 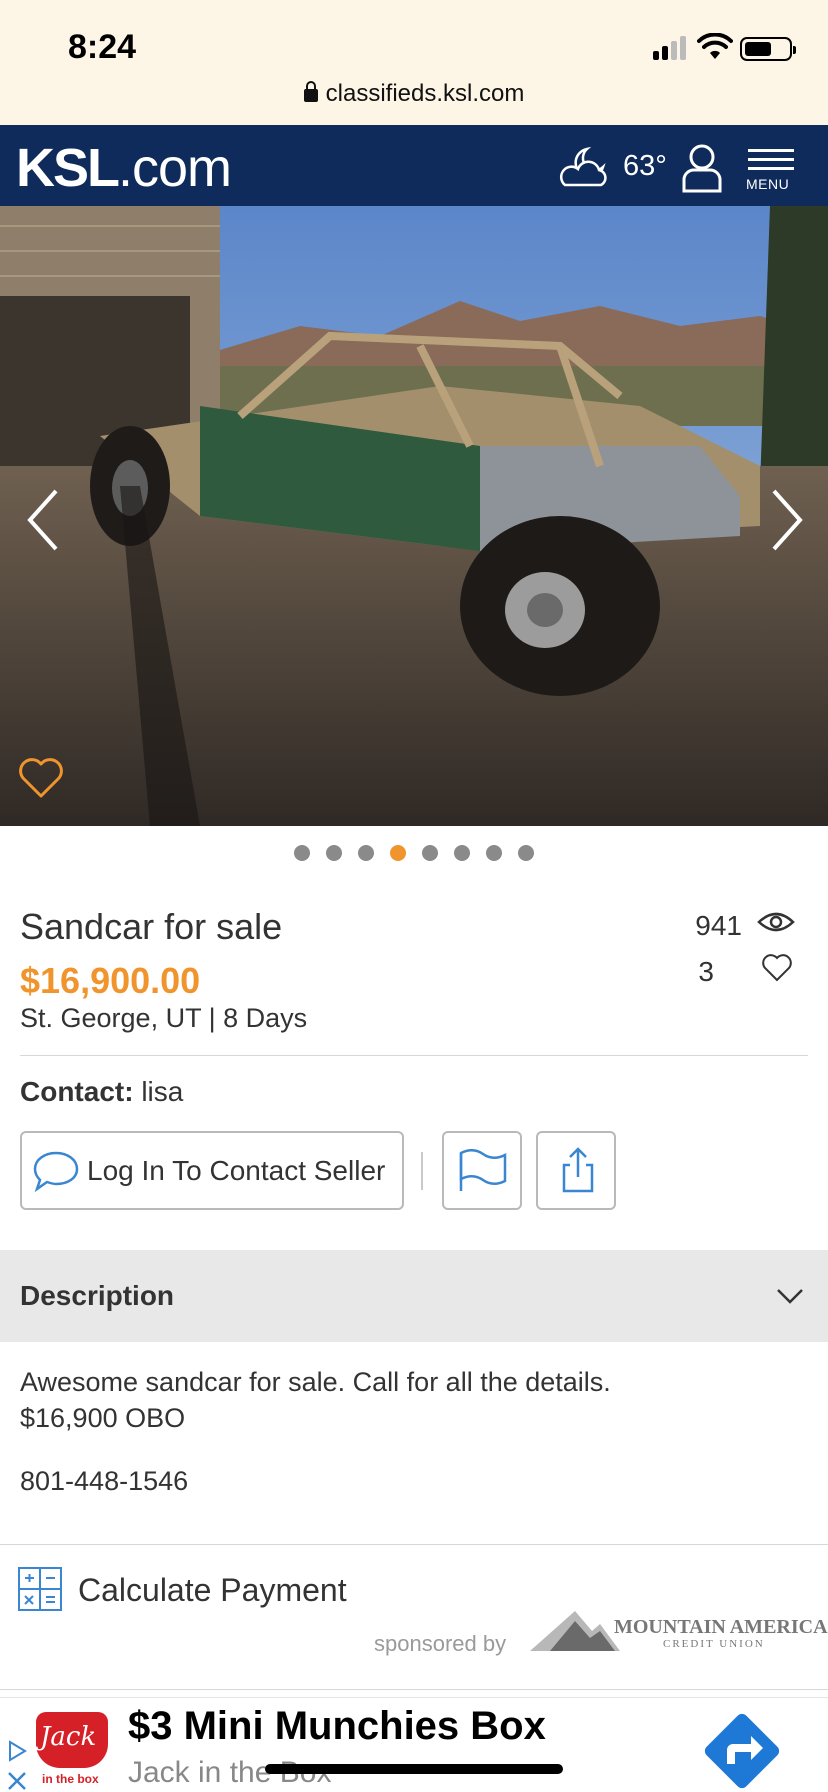 I want to click on adchoices-icon, so click(x=17, y=1751).